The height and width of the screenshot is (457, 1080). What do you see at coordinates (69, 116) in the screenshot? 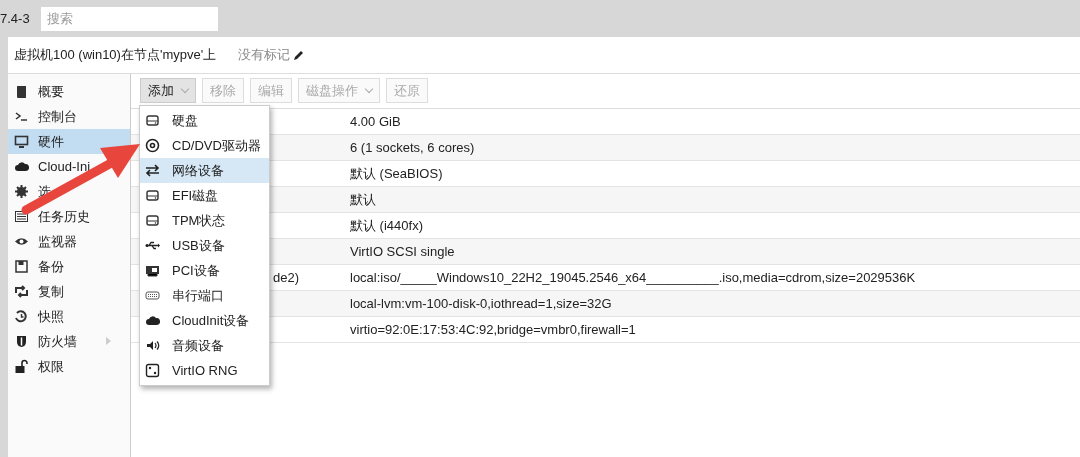
I see `sidebar-item: 控制台` at bounding box center [69, 116].